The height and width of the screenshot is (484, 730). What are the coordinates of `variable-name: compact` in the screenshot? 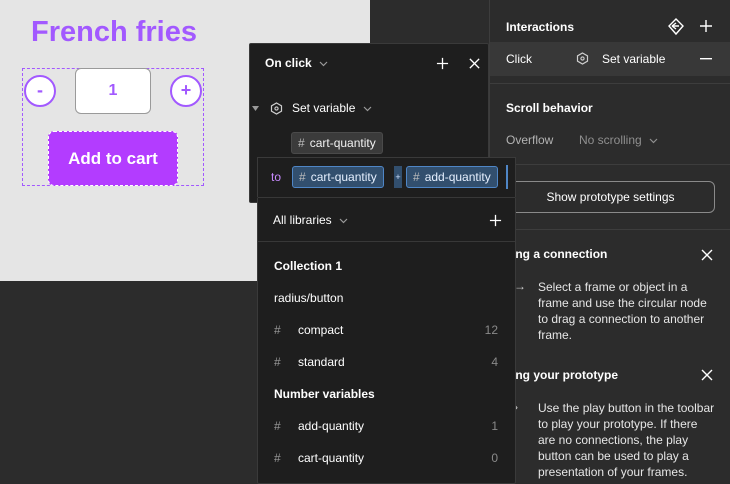 It's located at (321, 330).